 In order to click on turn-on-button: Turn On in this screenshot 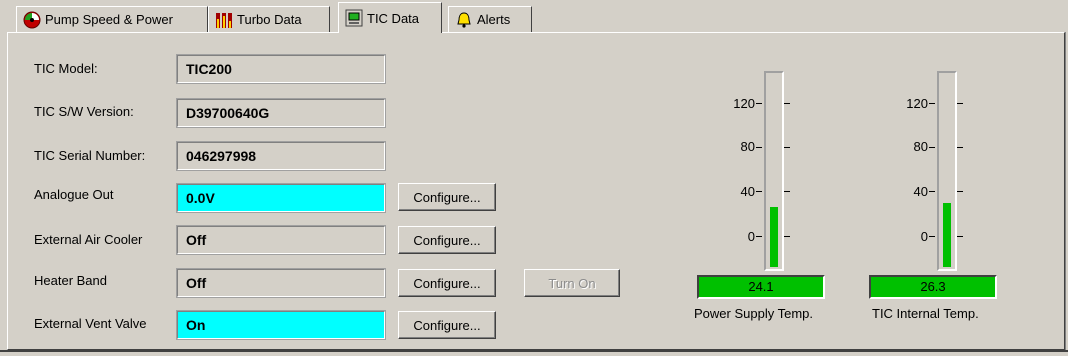, I will do `click(572, 283)`.